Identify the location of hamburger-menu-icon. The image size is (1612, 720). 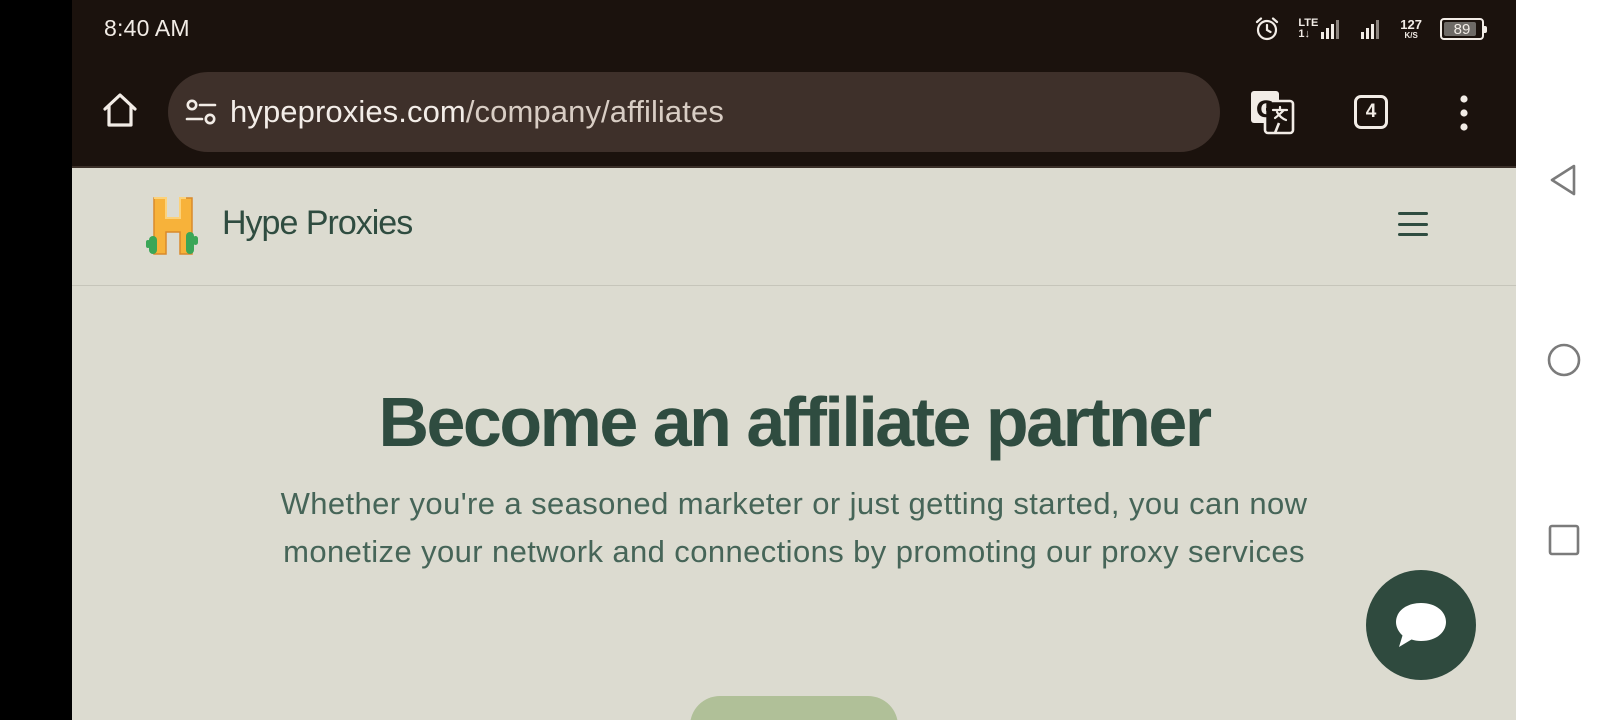
(1413, 224).